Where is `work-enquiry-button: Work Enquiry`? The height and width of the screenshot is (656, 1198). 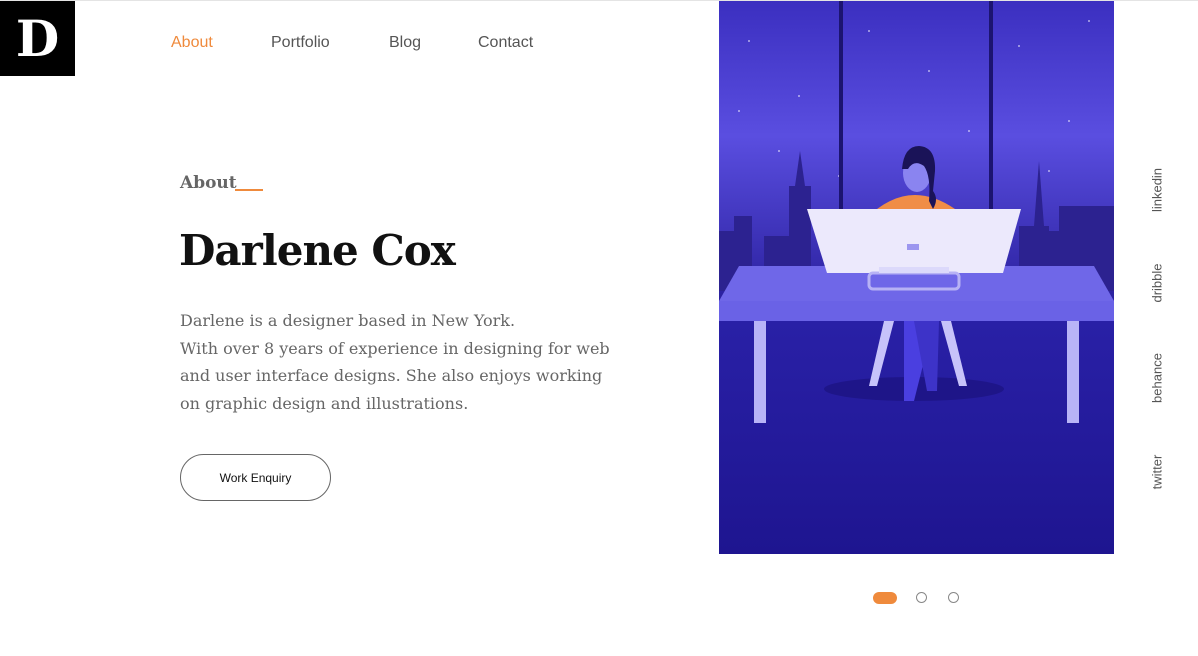
work-enquiry-button: Work Enquiry is located at coordinates (255, 477).